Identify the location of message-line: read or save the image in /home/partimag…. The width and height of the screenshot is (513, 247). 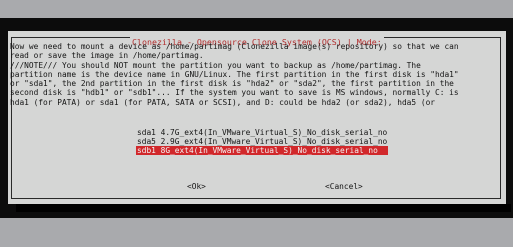
(107, 56).